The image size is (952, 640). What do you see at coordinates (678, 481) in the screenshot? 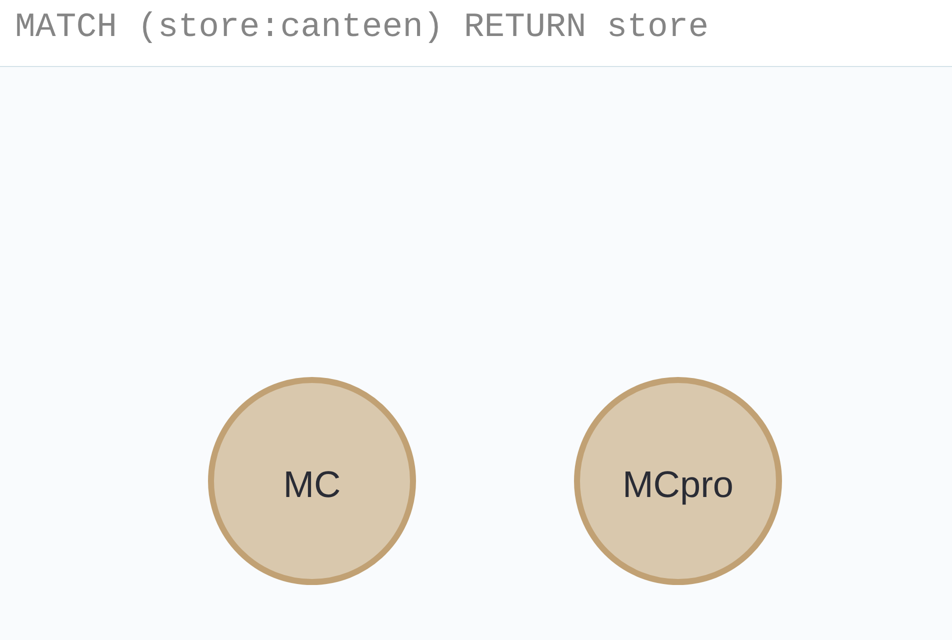
I see `graph-node: MCpro` at bounding box center [678, 481].